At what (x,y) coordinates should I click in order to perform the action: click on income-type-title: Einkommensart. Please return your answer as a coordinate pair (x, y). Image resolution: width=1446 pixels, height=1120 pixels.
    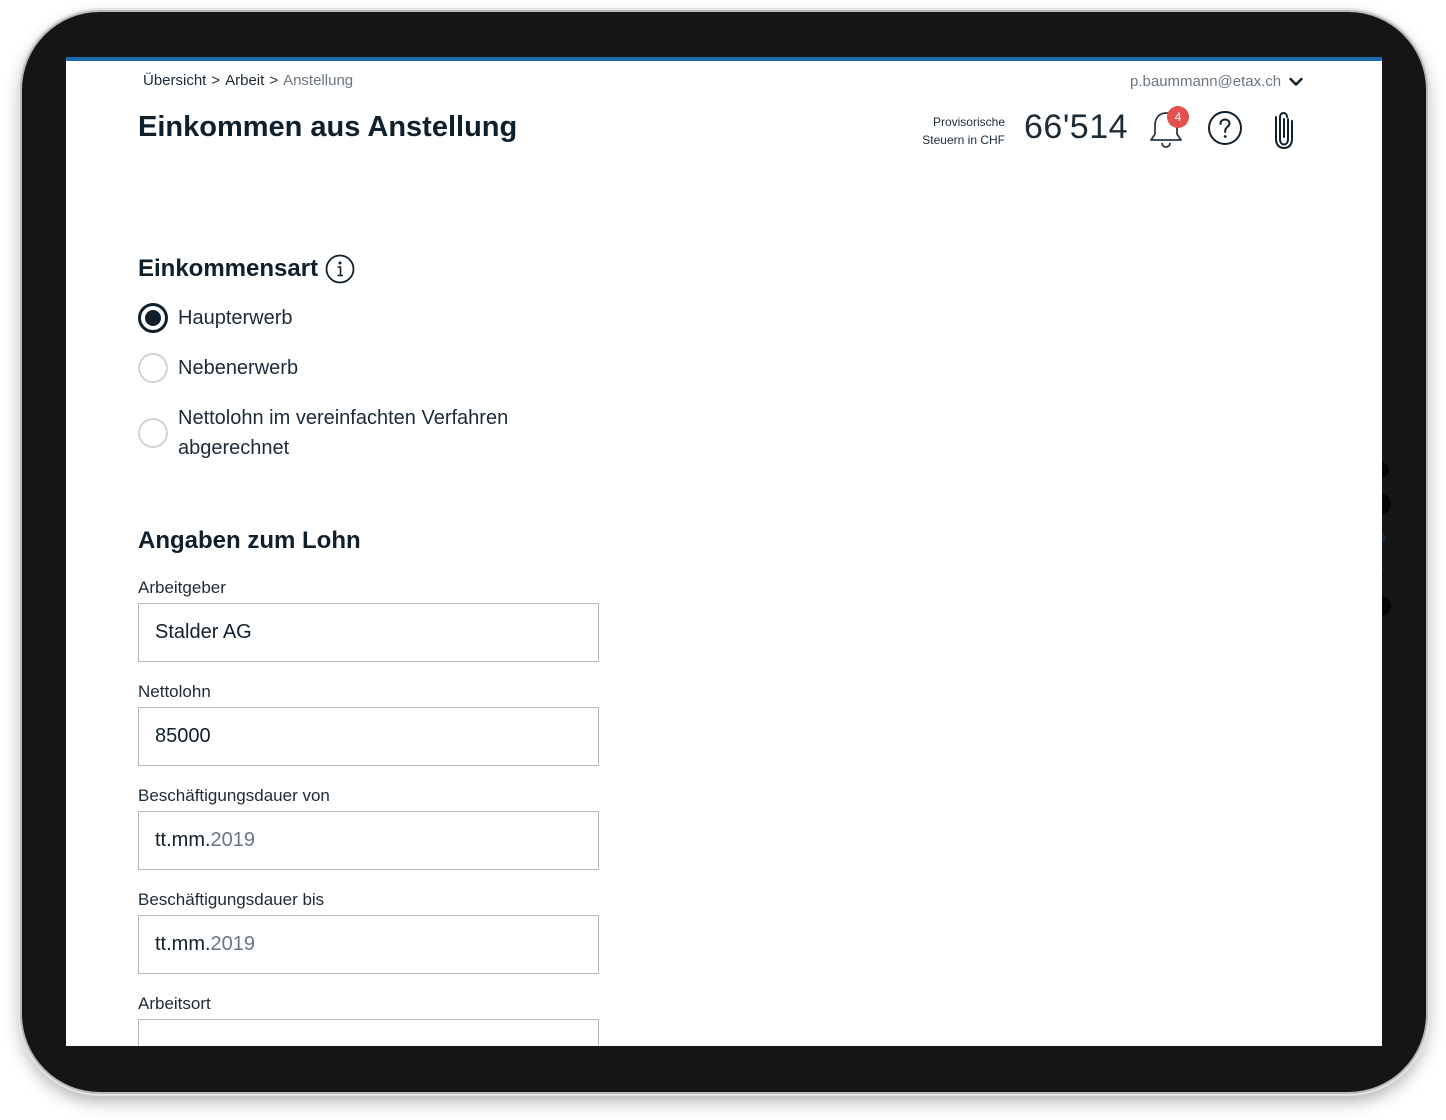
    Looking at the image, I should click on (228, 268).